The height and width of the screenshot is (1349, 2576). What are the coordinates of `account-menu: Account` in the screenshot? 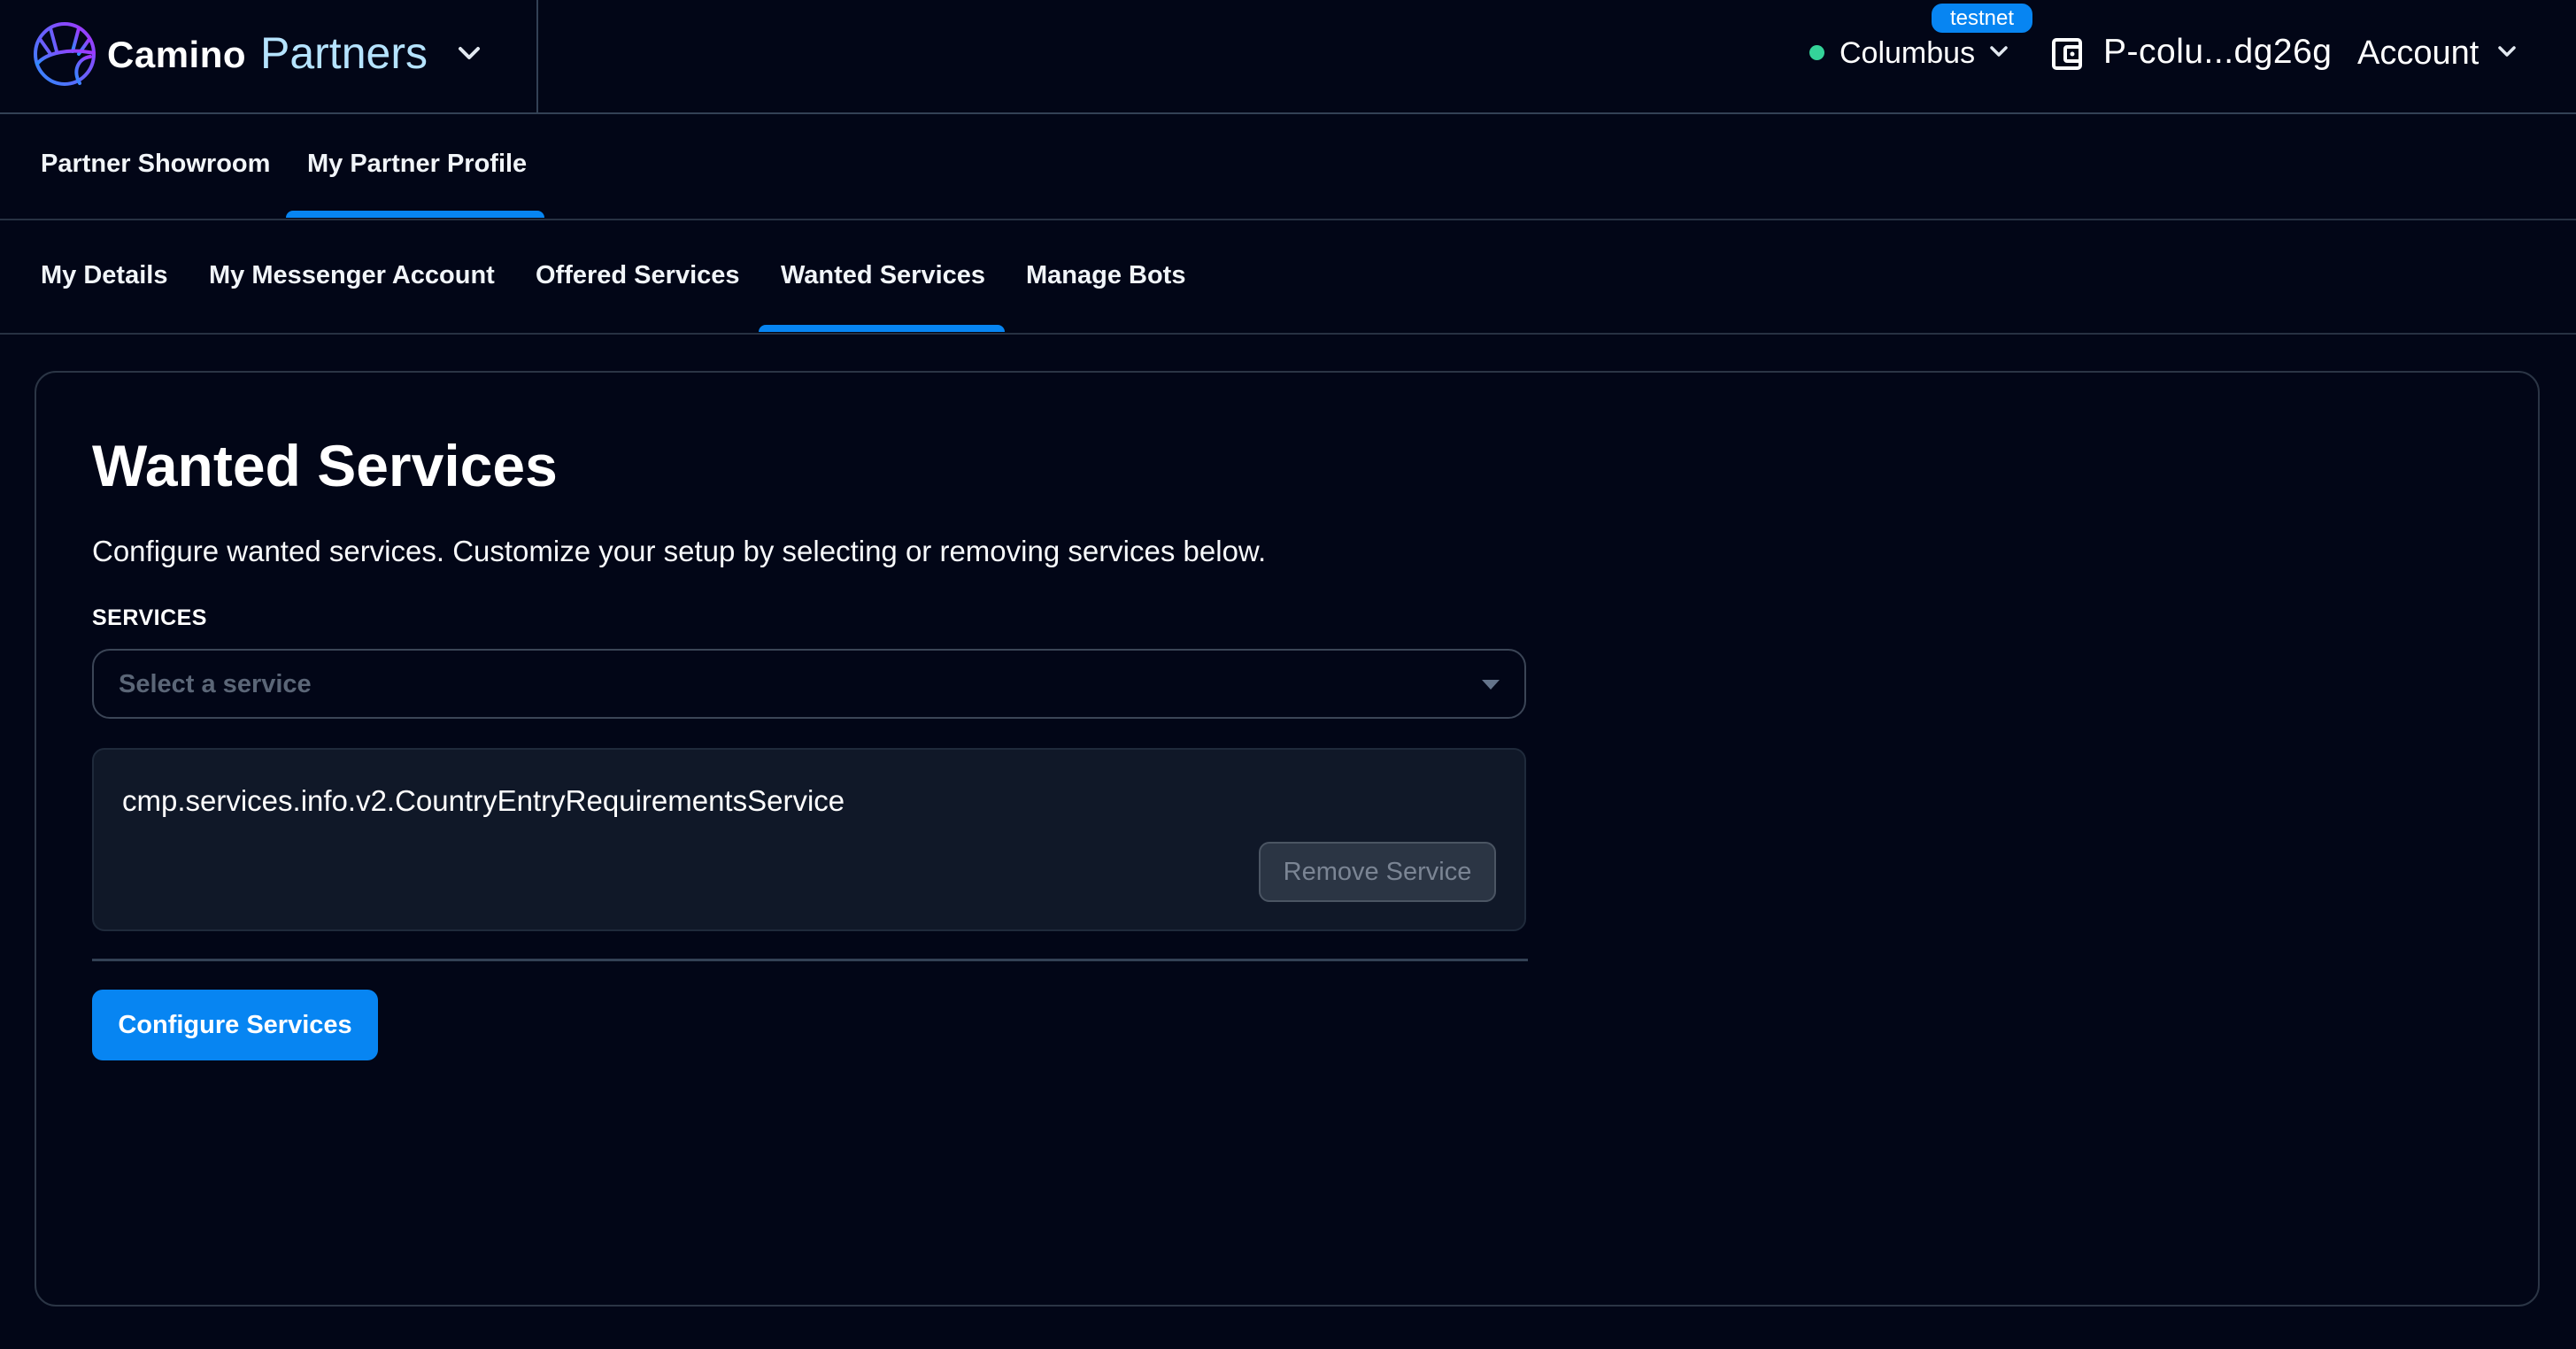 It's located at (2418, 53).